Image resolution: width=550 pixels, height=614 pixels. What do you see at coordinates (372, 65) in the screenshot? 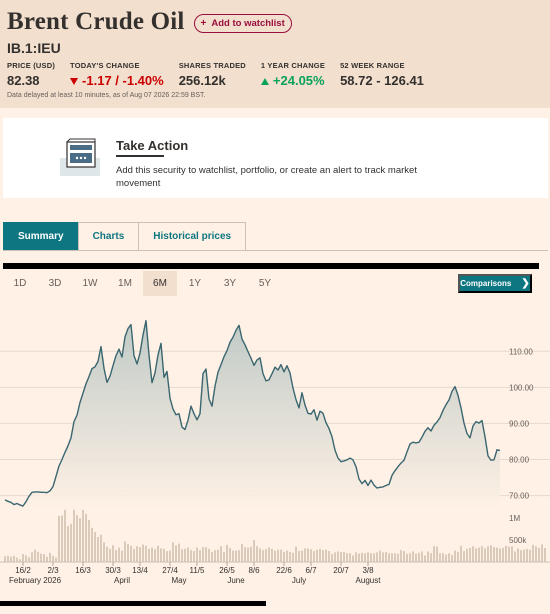
I see `stat-label: 52 WEEK RANGE` at bounding box center [372, 65].